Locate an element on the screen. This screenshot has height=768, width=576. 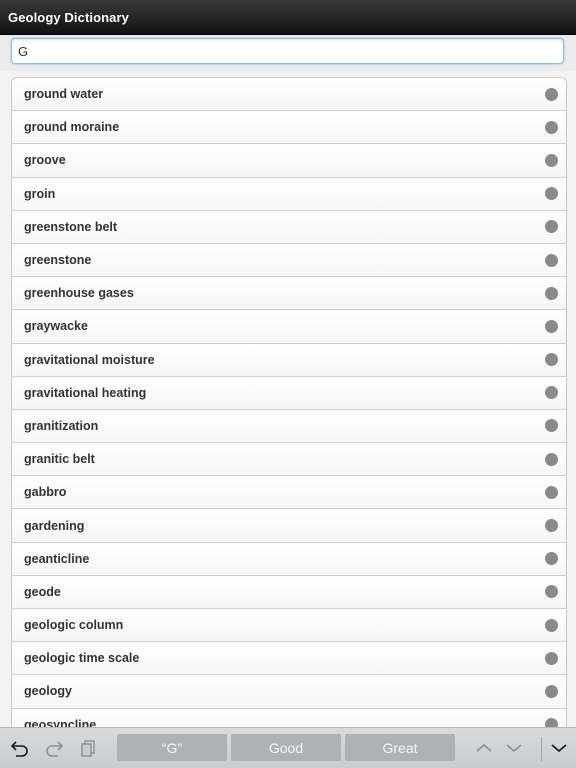
suggestion-good: Good is located at coordinates (286, 747).